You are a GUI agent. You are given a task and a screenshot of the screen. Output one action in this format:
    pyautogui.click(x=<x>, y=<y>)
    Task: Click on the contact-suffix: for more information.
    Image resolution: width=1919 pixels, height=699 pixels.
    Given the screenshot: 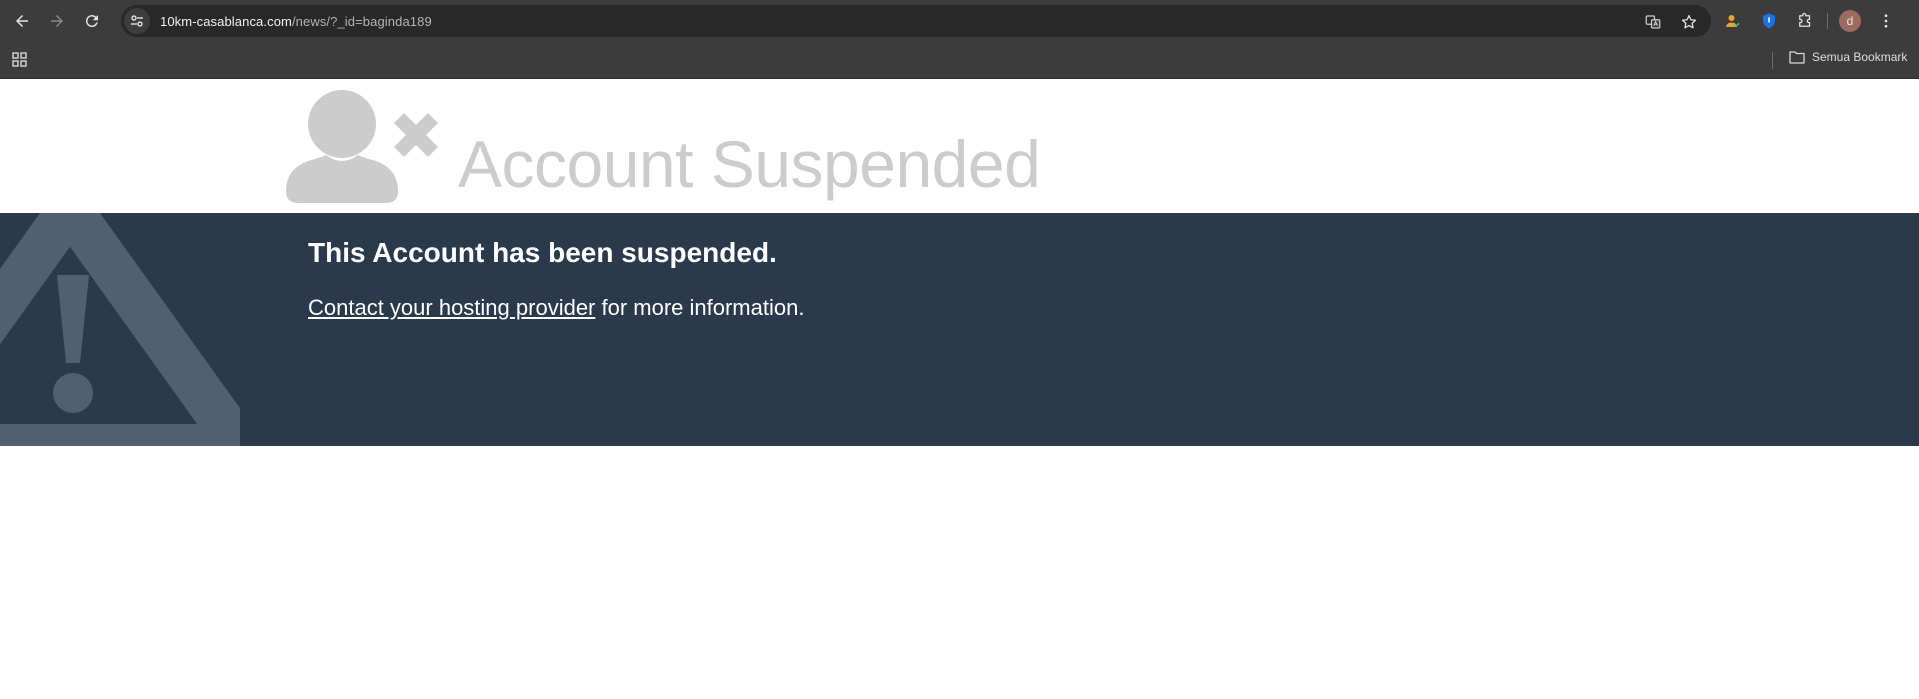 What is the action you would take?
    pyautogui.click(x=700, y=307)
    